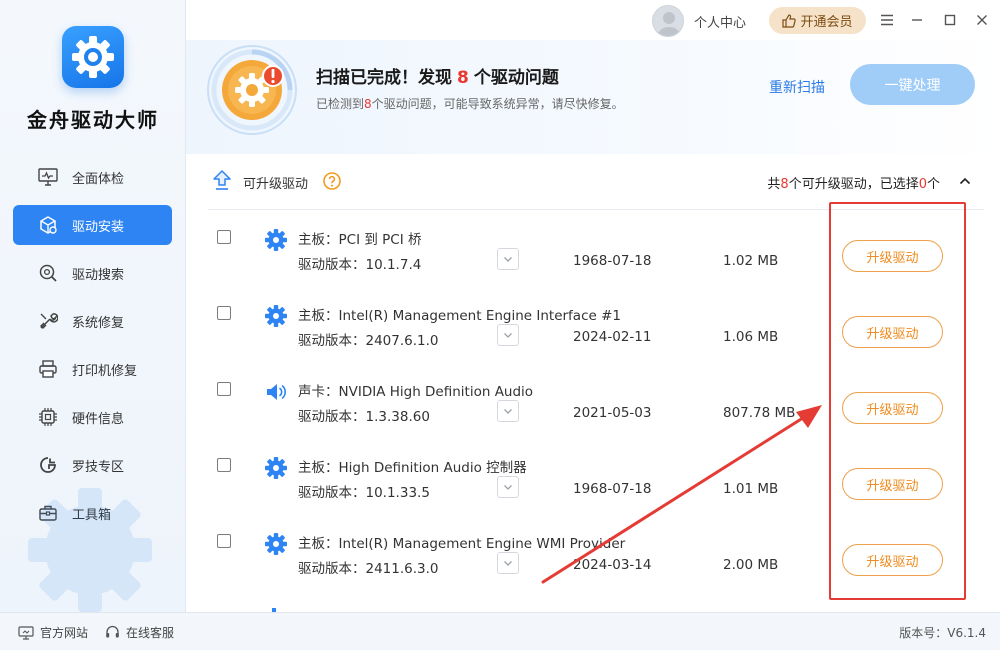  I want to click on sidebar-item-label: 硬件信息, so click(98, 419).